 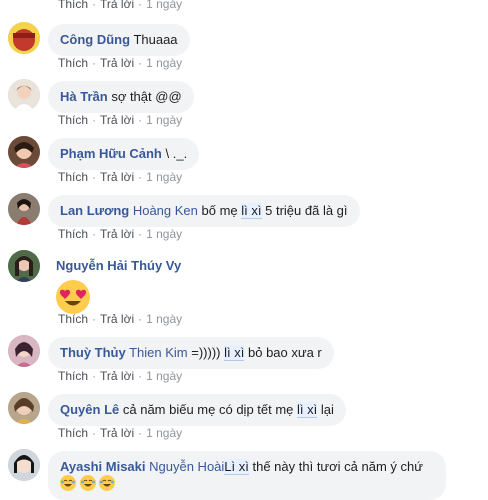 What do you see at coordinates (111, 153) in the screenshot?
I see `comment-author: Phạm Hữu Cảnh` at bounding box center [111, 153].